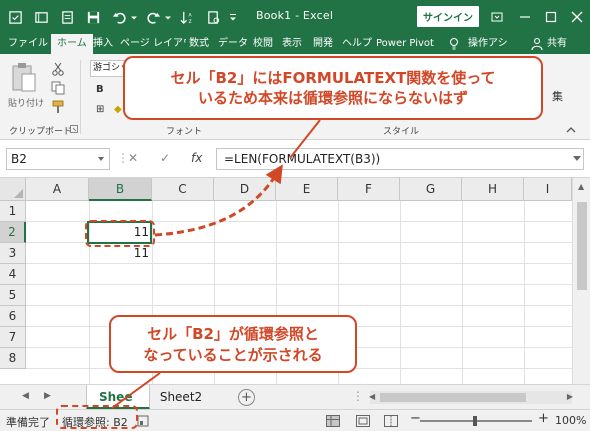 The image size is (590, 431). I want to click on highlight-cell-b2, so click(120, 233).